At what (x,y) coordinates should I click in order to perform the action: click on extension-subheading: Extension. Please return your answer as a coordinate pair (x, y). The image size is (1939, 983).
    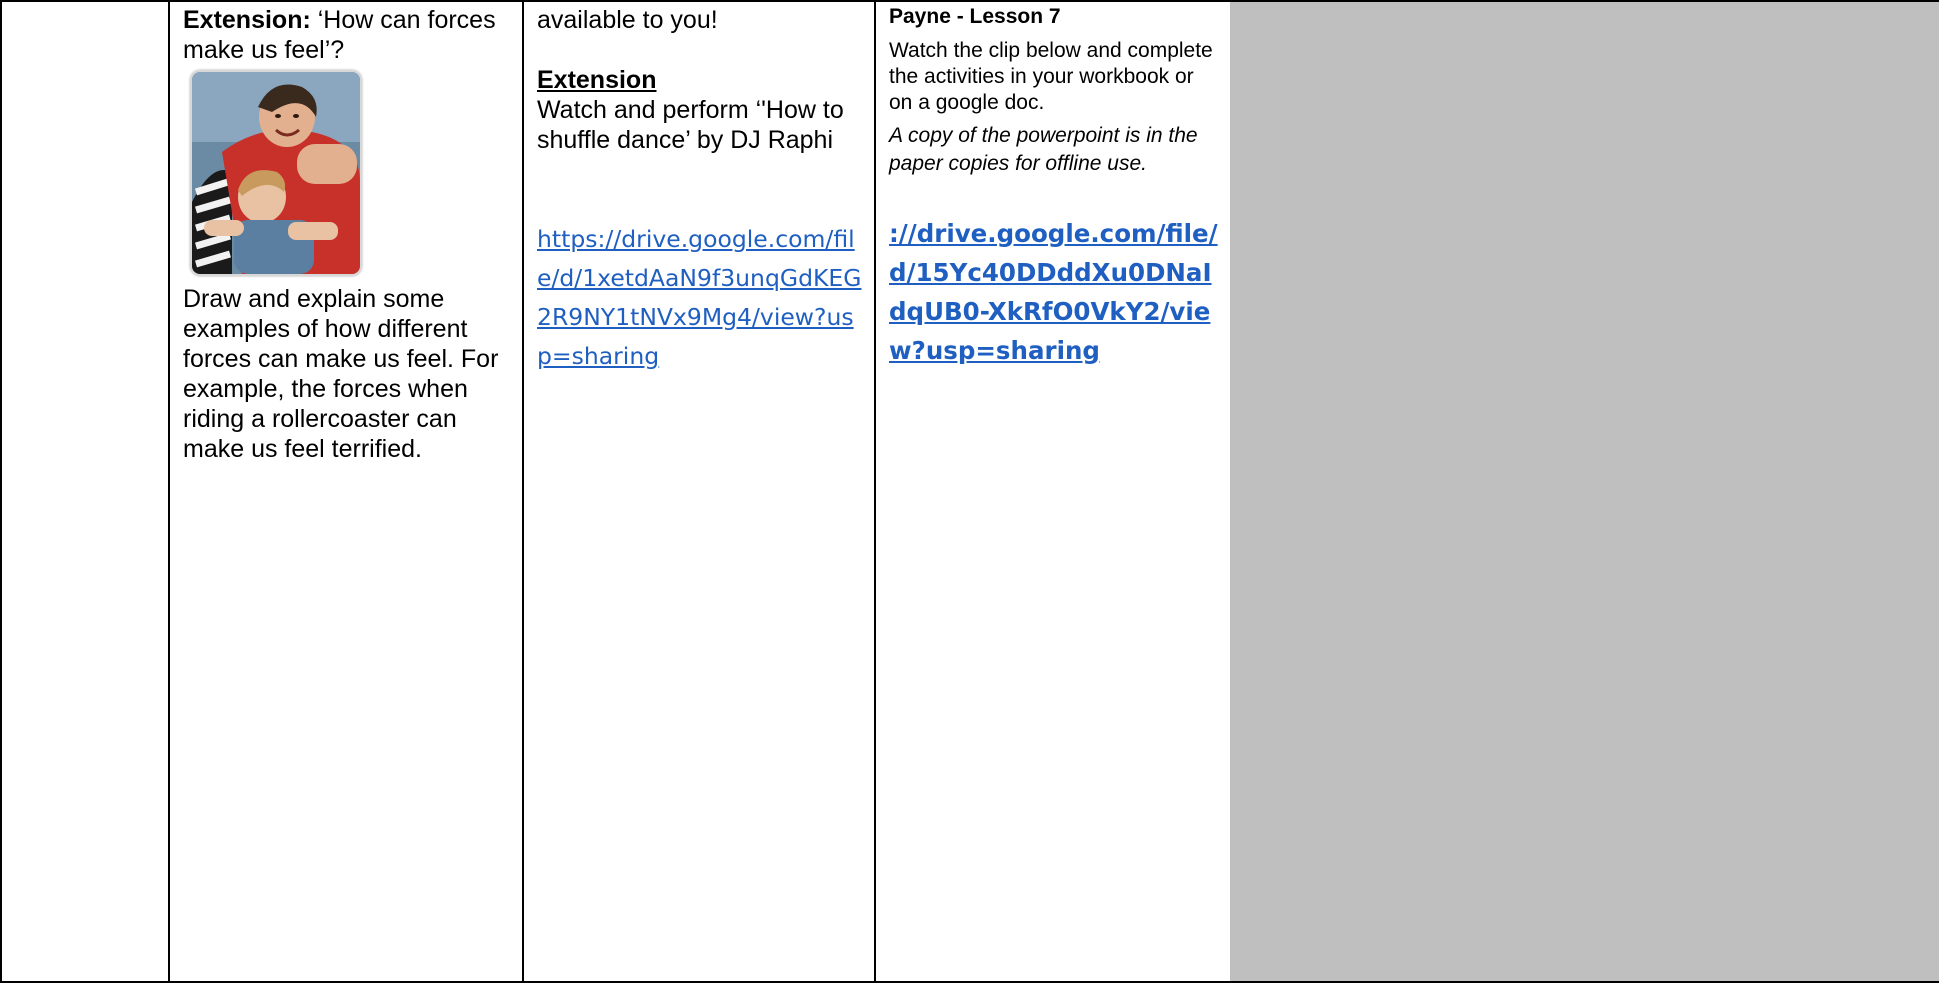
    Looking at the image, I should click on (597, 80).